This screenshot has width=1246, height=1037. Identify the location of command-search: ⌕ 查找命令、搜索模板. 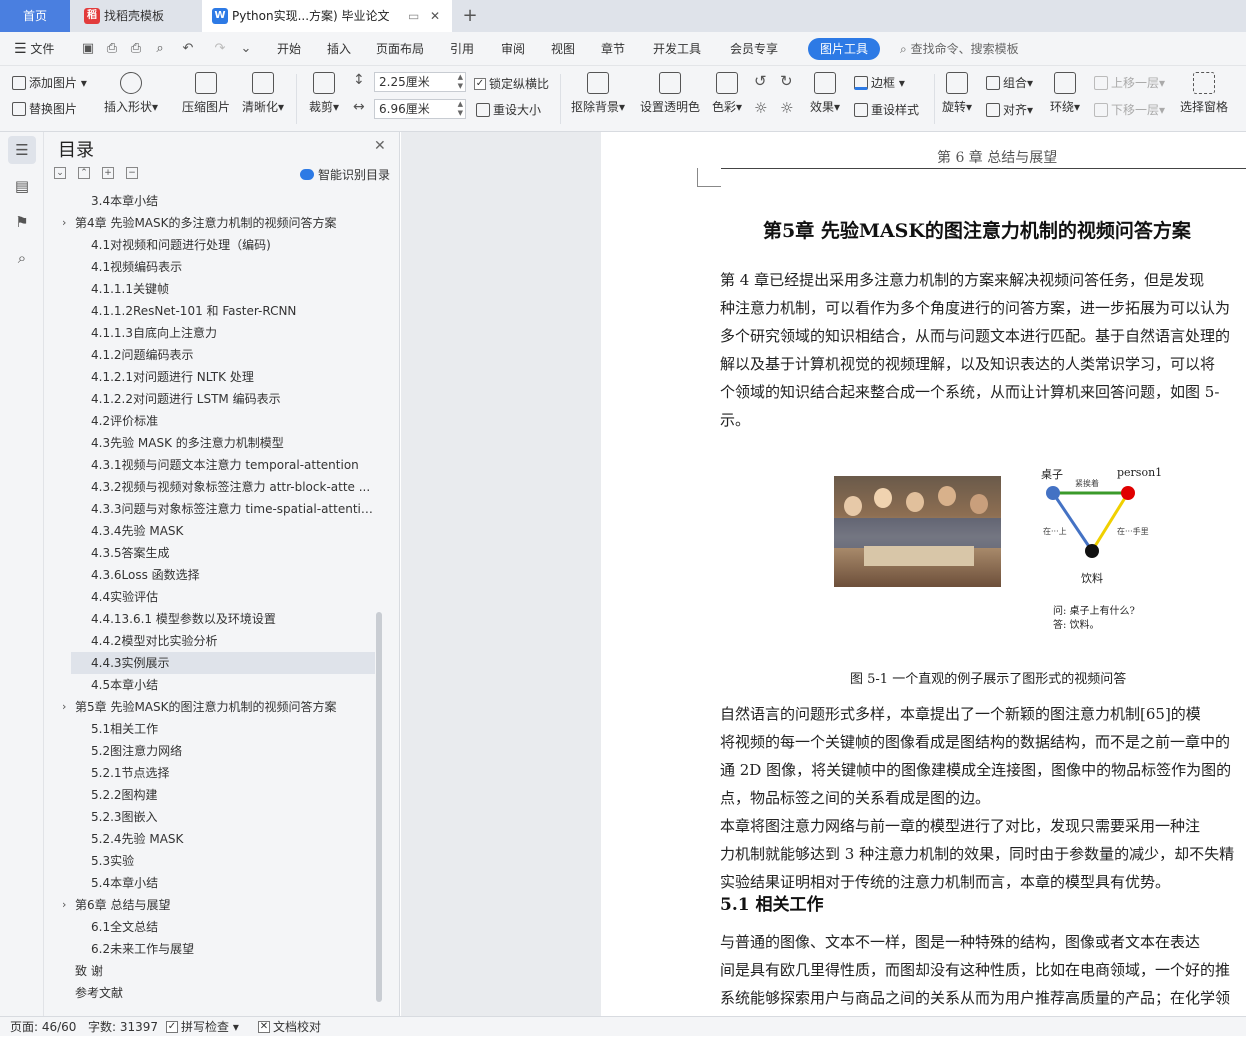
(959, 49).